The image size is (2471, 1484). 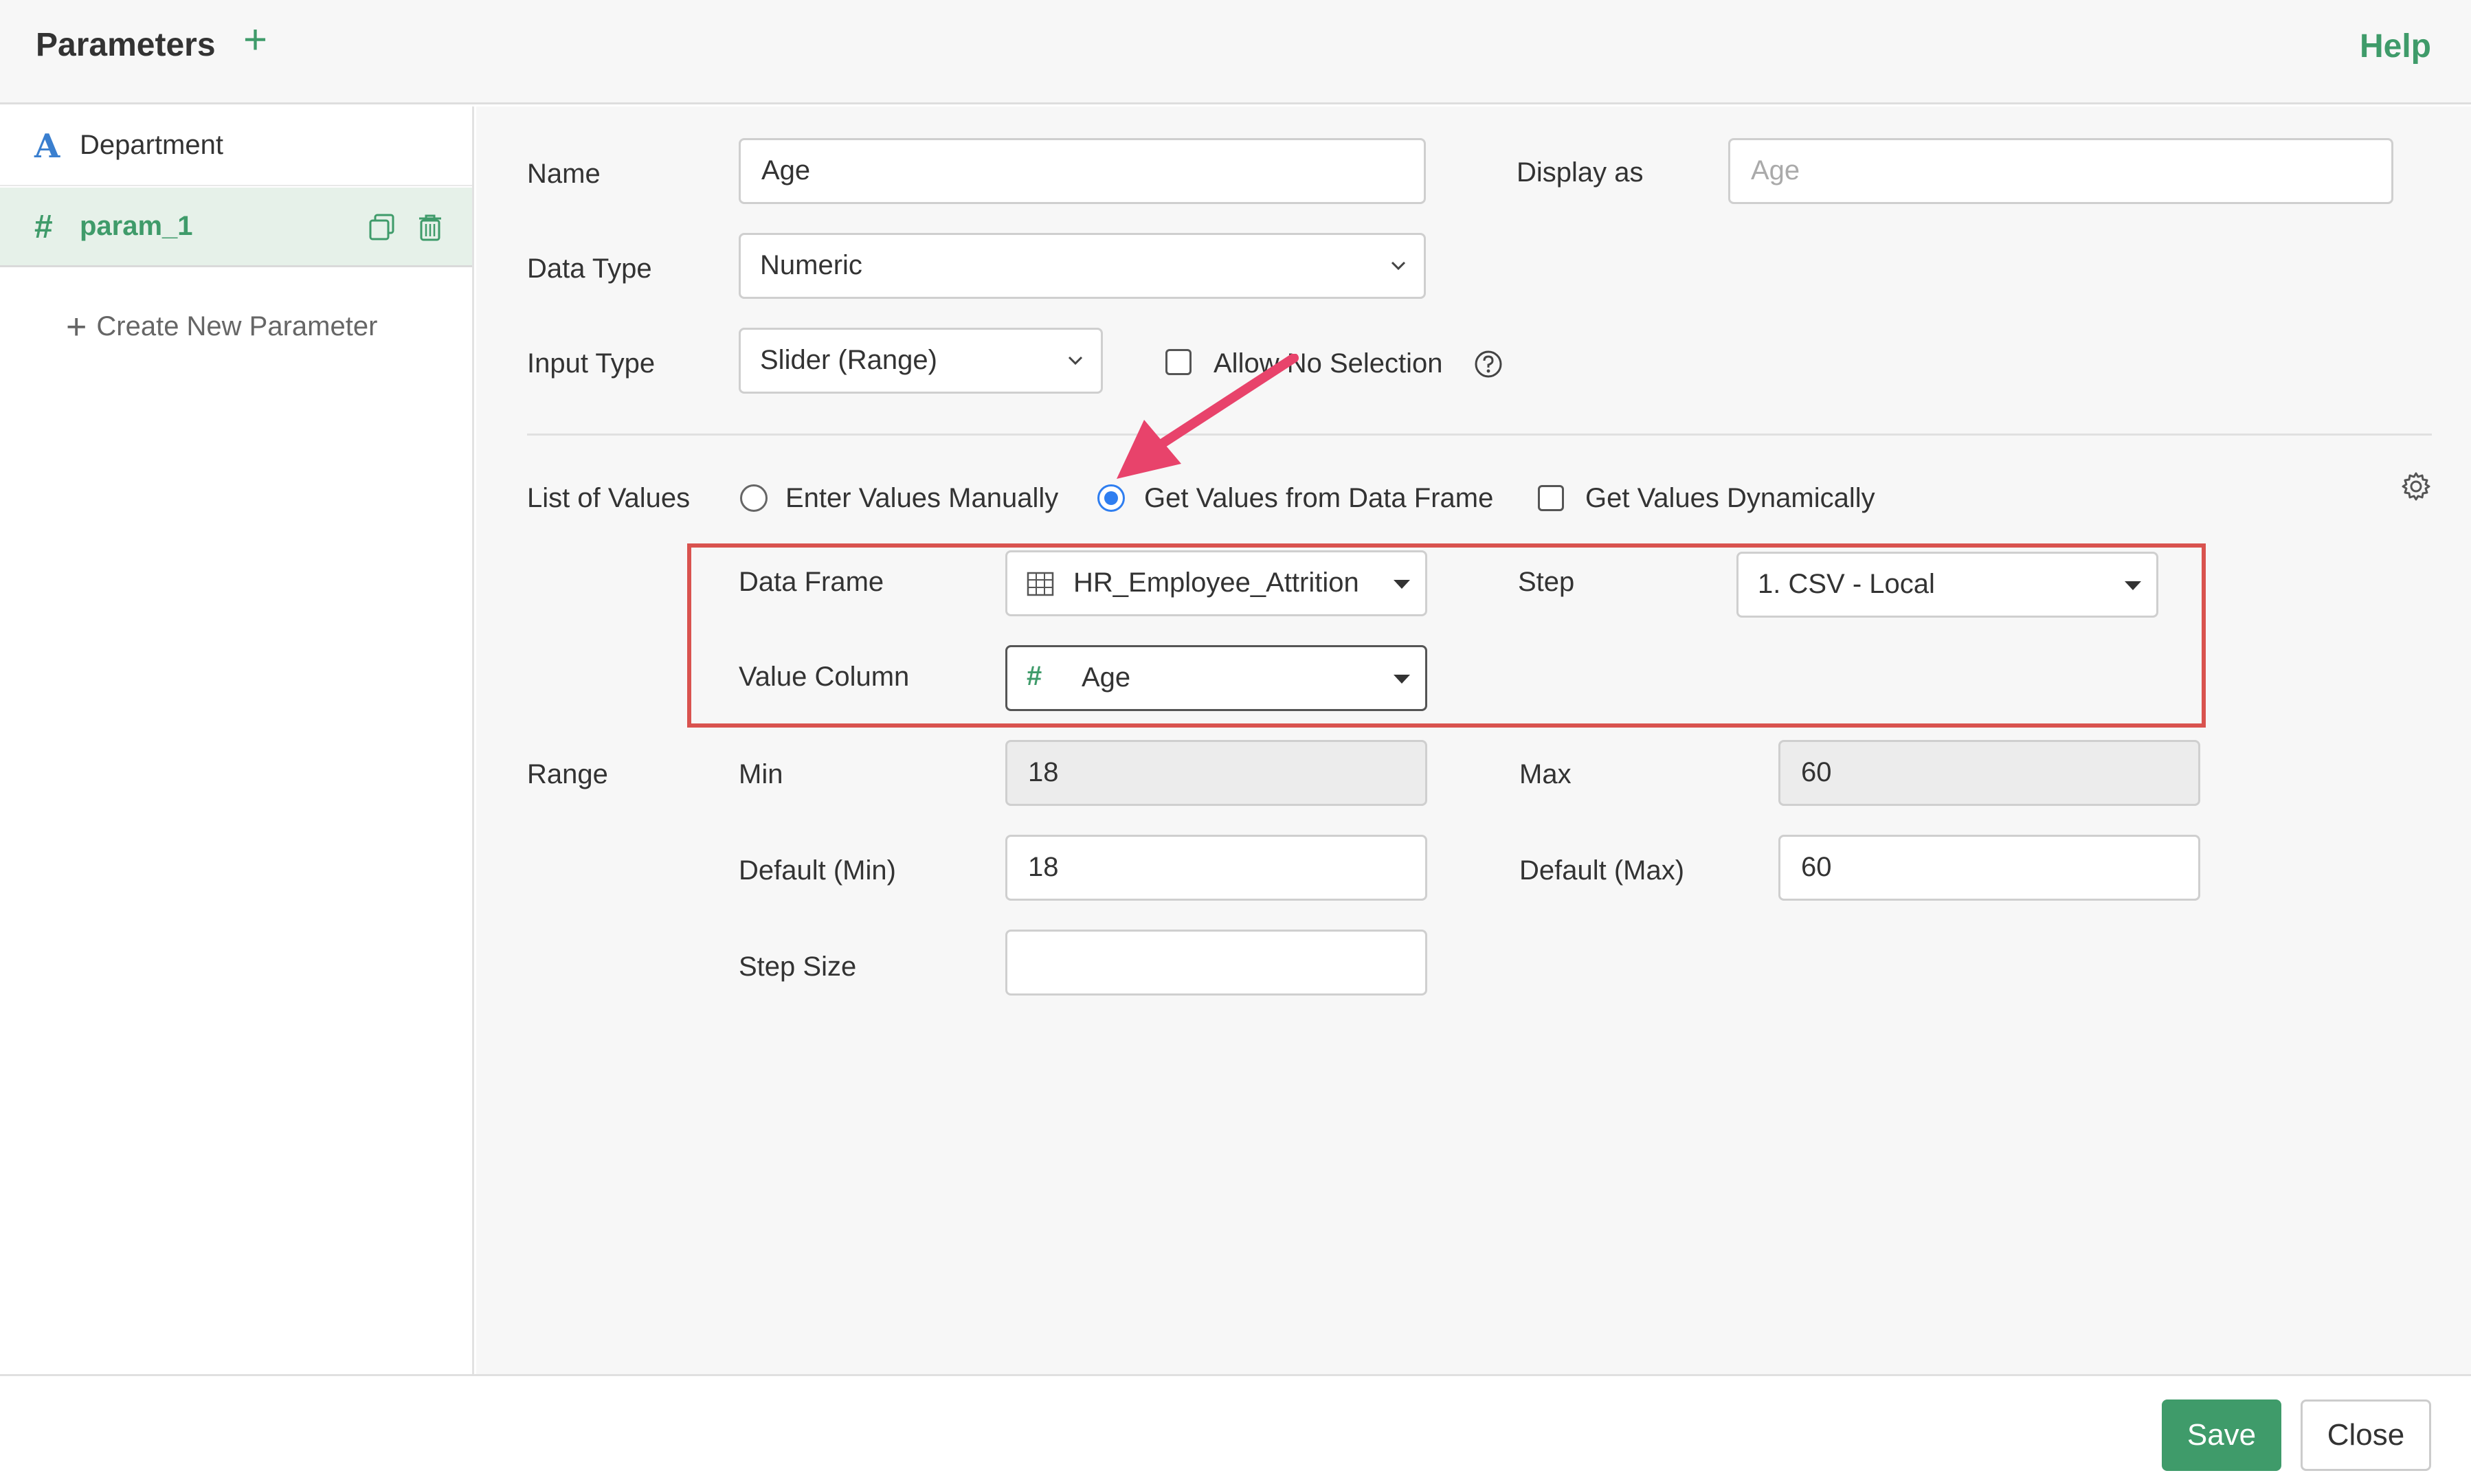 What do you see at coordinates (2366, 1435) in the screenshot?
I see `close-button: Close` at bounding box center [2366, 1435].